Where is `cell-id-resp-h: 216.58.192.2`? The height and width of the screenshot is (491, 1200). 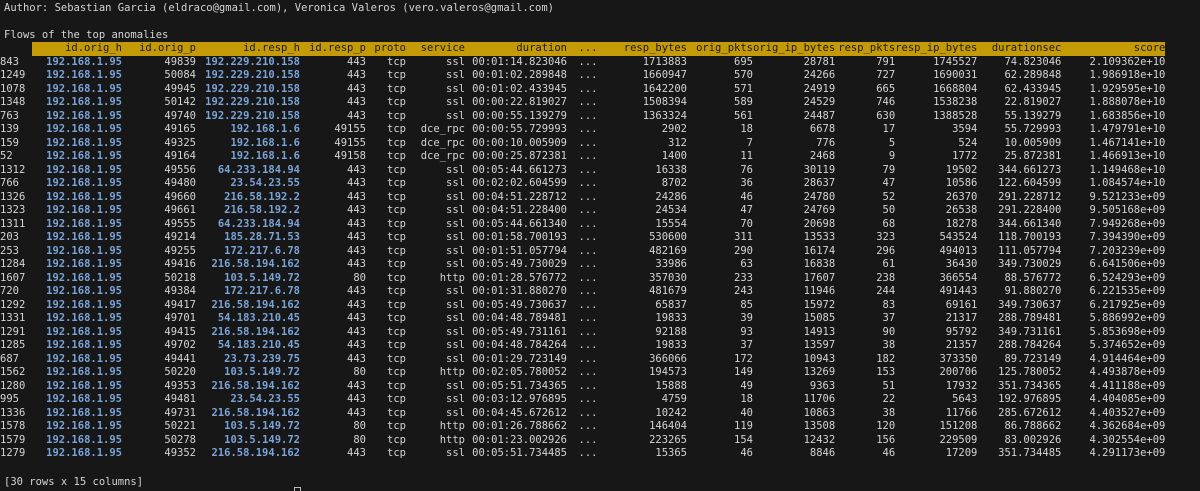 cell-id-resp-h: 216.58.192.2 is located at coordinates (262, 196).